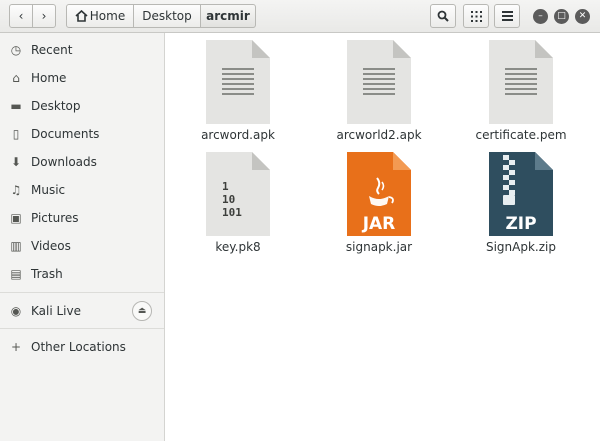 The height and width of the screenshot is (441, 600). Describe the element at coordinates (520, 224) in the screenshot. I see `zip-badge: ZIP` at that location.